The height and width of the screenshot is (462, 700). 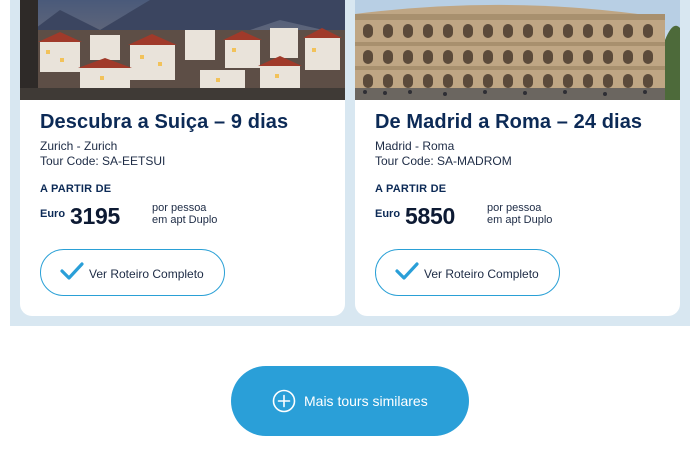 I want to click on tour-title: Descubra a Suiça – 9 dias, so click(x=164, y=122).